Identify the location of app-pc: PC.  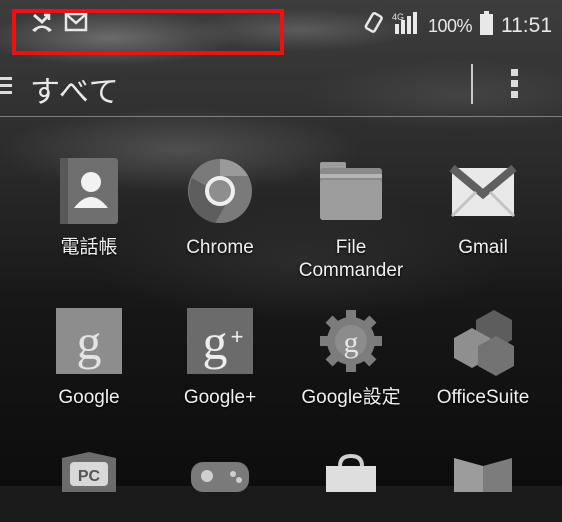
(89, 487).